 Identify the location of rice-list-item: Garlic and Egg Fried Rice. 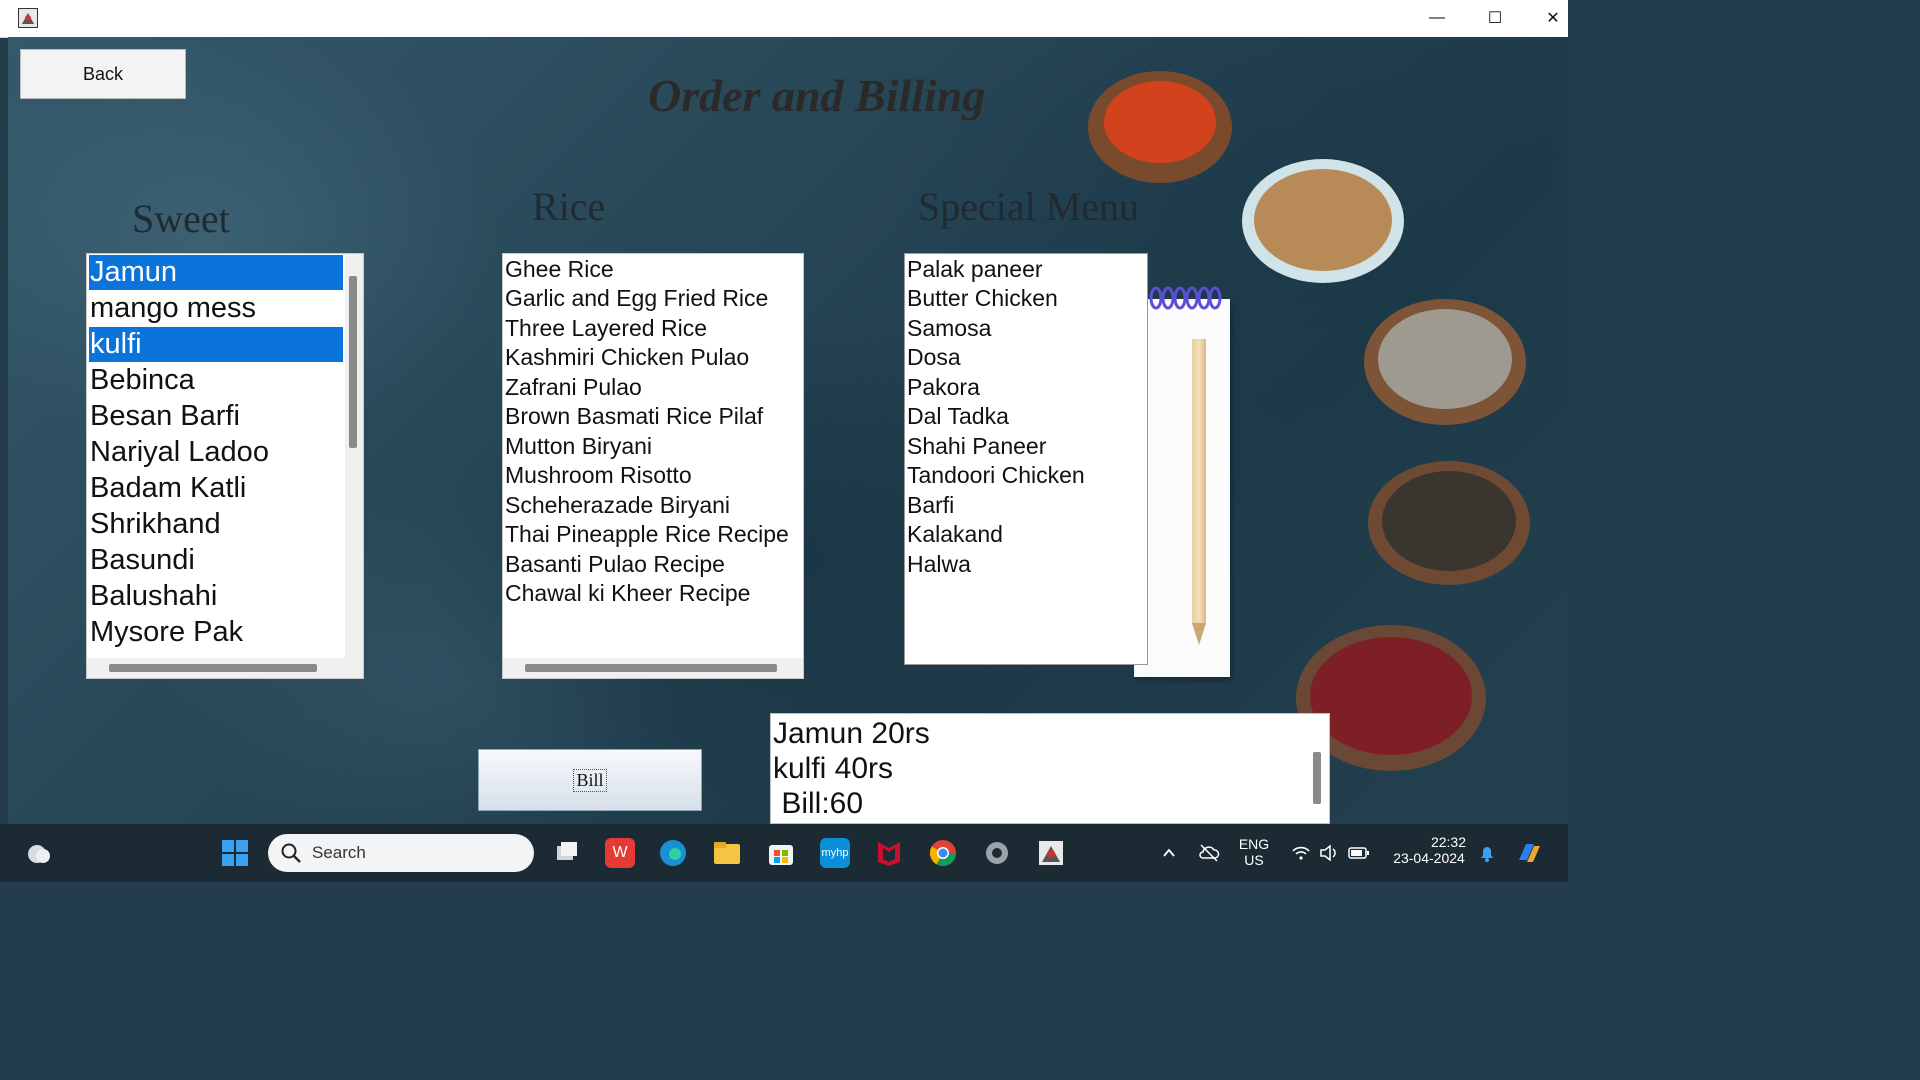
(636, 298).